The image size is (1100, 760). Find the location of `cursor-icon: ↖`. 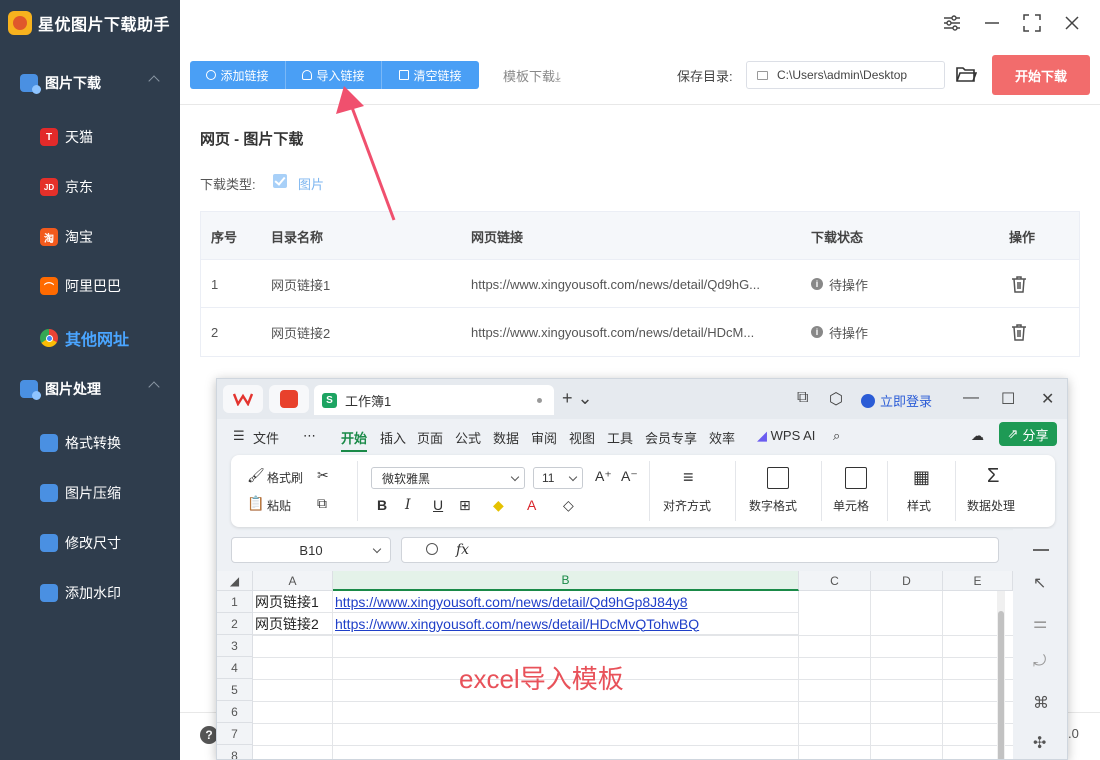

cursor-icon: ↖ is located at coordinates (1039, 583).